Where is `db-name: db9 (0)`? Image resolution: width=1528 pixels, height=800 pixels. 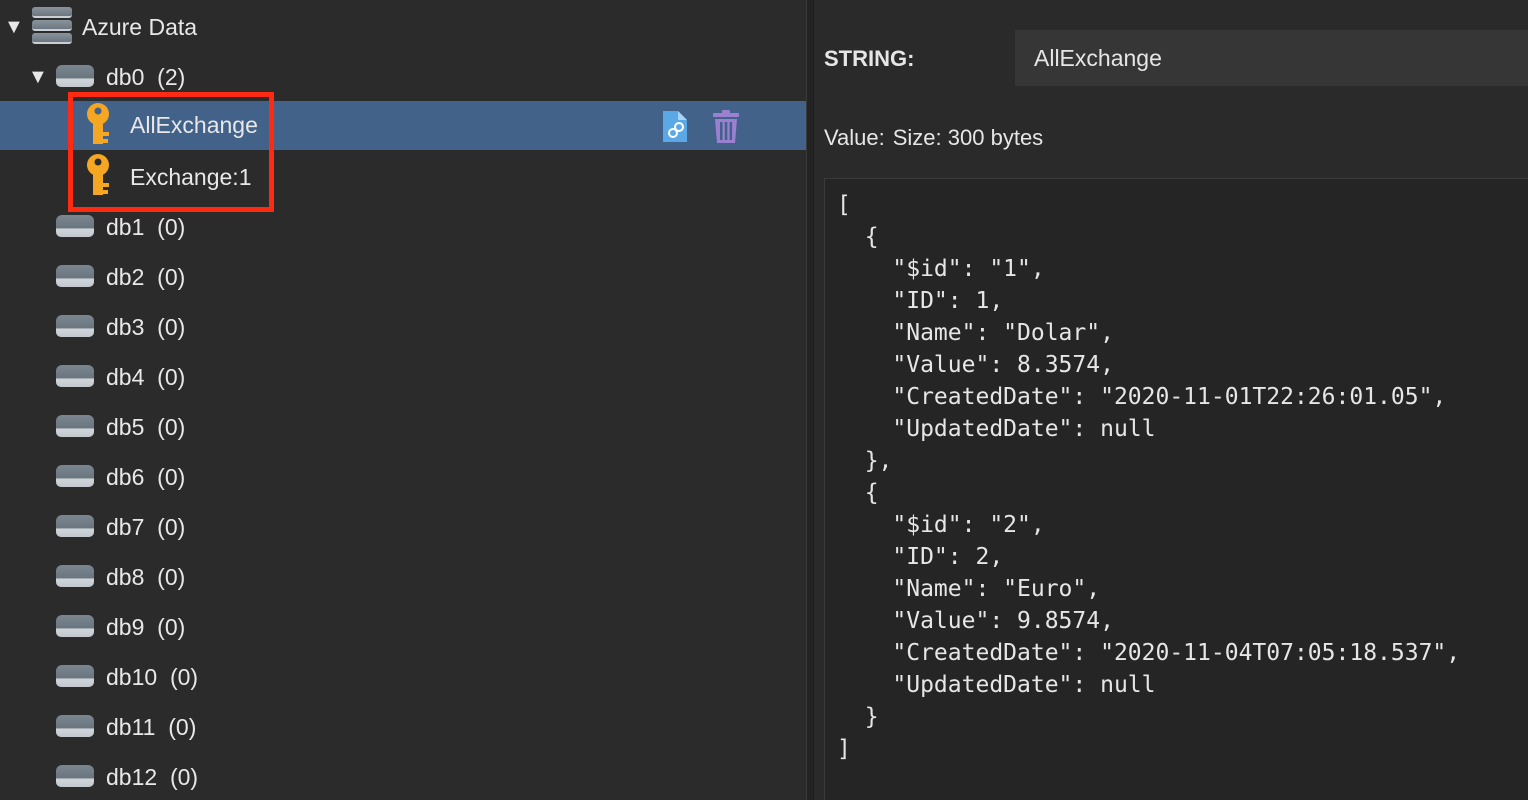 db-name: db9 (0) is located at coordinates (146, 626).